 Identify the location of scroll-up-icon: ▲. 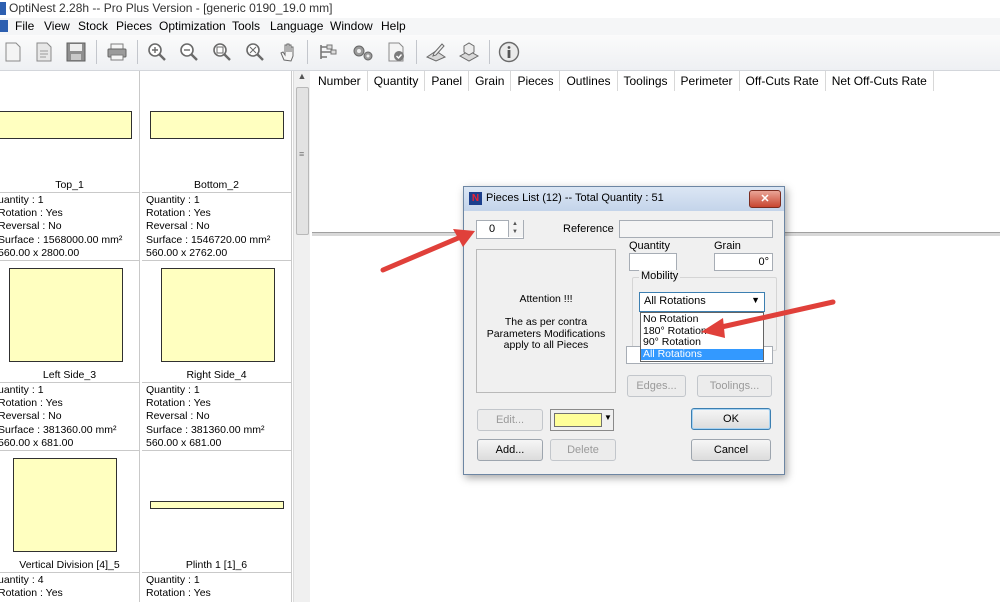
(302, 78).